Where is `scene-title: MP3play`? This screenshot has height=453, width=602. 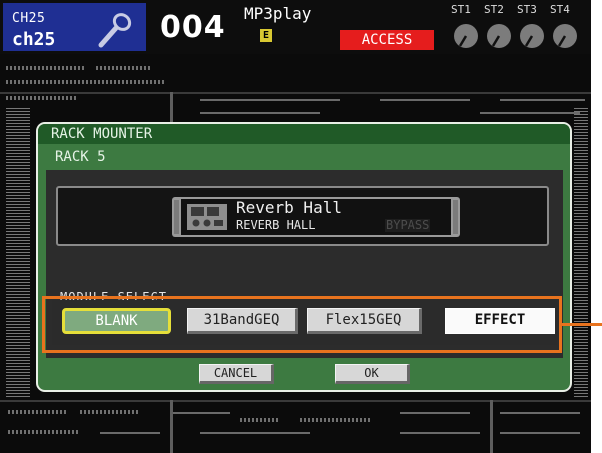
scene-title: MP3play is located at coordinates (278, 13).